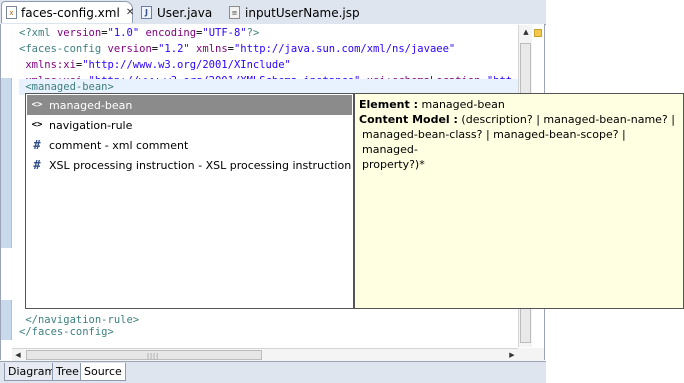 The height and width of the screenshot is (383, 684). I want to click on tab-inputusername-jsp: ≡ inputUserName.jsp, so click(298, 12).